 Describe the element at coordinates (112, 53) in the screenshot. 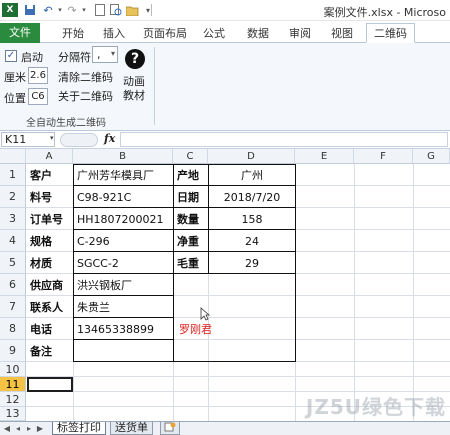

I see `chevron-down-icon: ▾` at that location.